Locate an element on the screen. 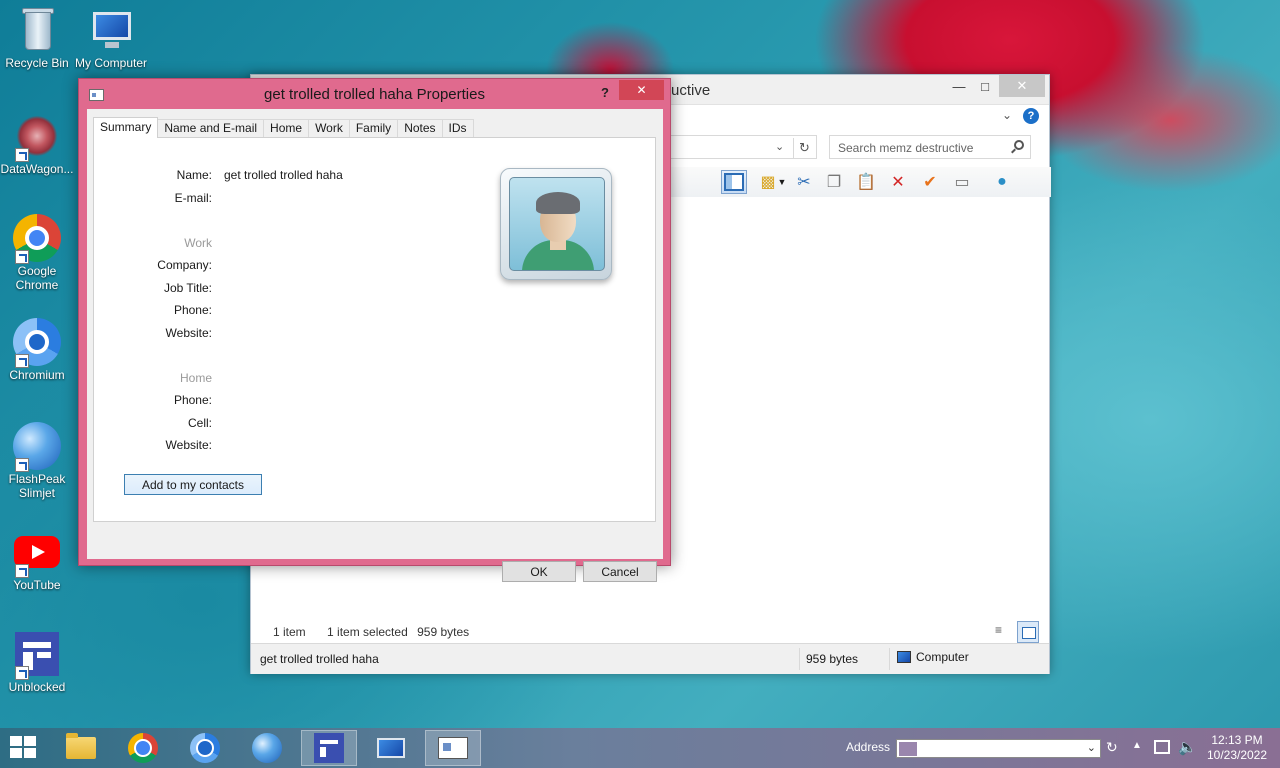 Image resolution: width=1280 pixels, height=768 pixels. globe-icon: ● is located at coordinates (1002, 182).